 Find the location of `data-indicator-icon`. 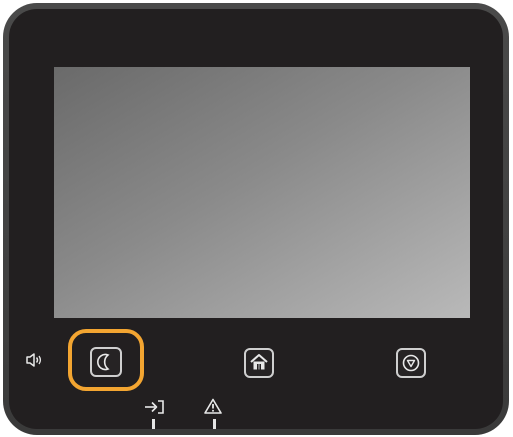

data-indicator-icon is located at coordinates (155, 409).